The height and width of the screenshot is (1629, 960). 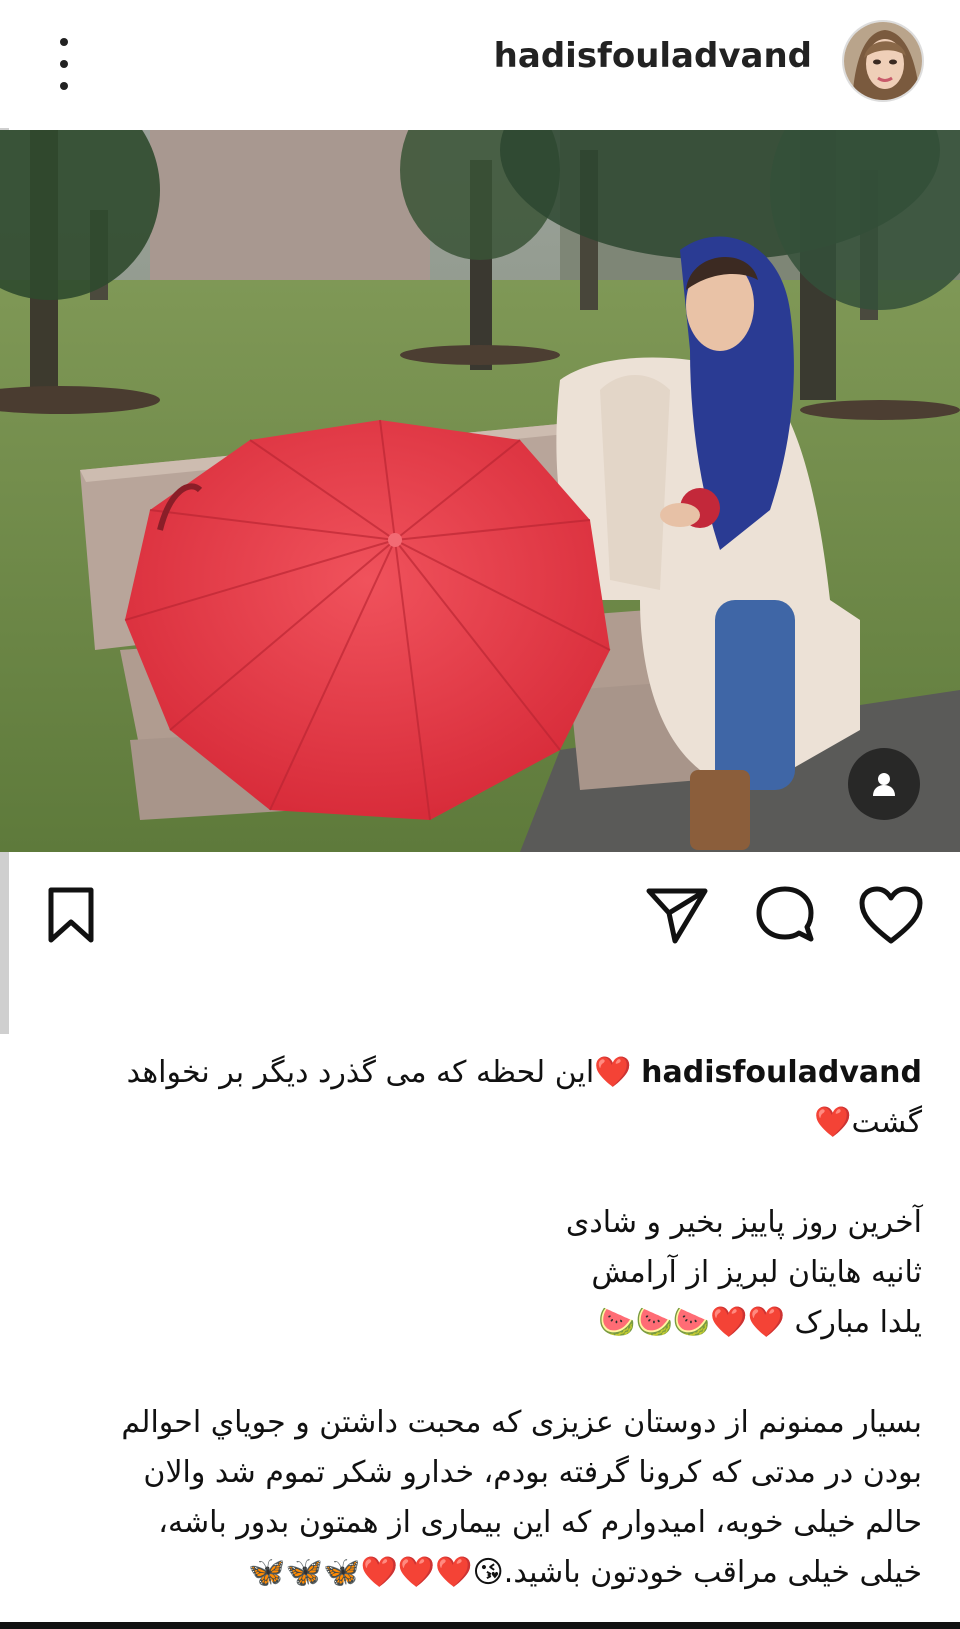 What do you see at coordinates (653, 56) in the screenshot?
I see `post-author-username: hadisfouladvand` at bounding box center [653, 56].